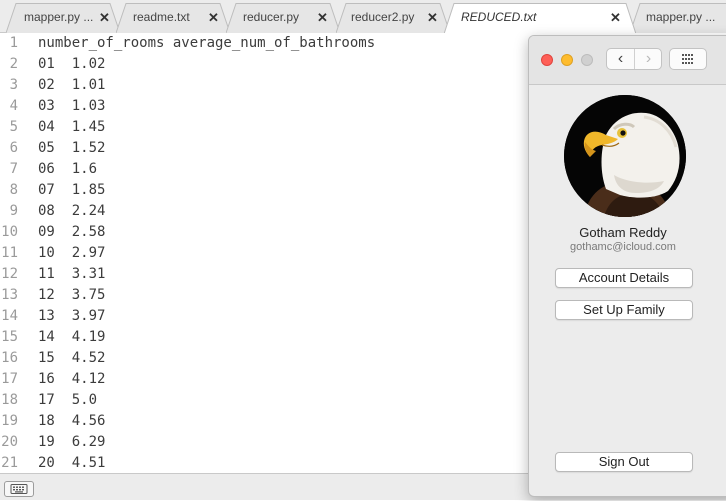  I want to click on tab-readme-txt: readme.txt ✕, so click(173, 18).